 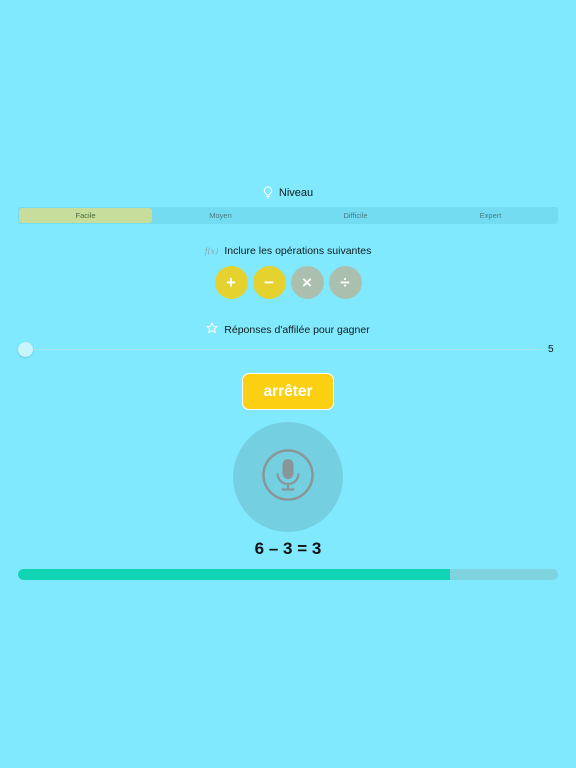 I want to click on division-toggle: ÷, so click(x=345, y=282).